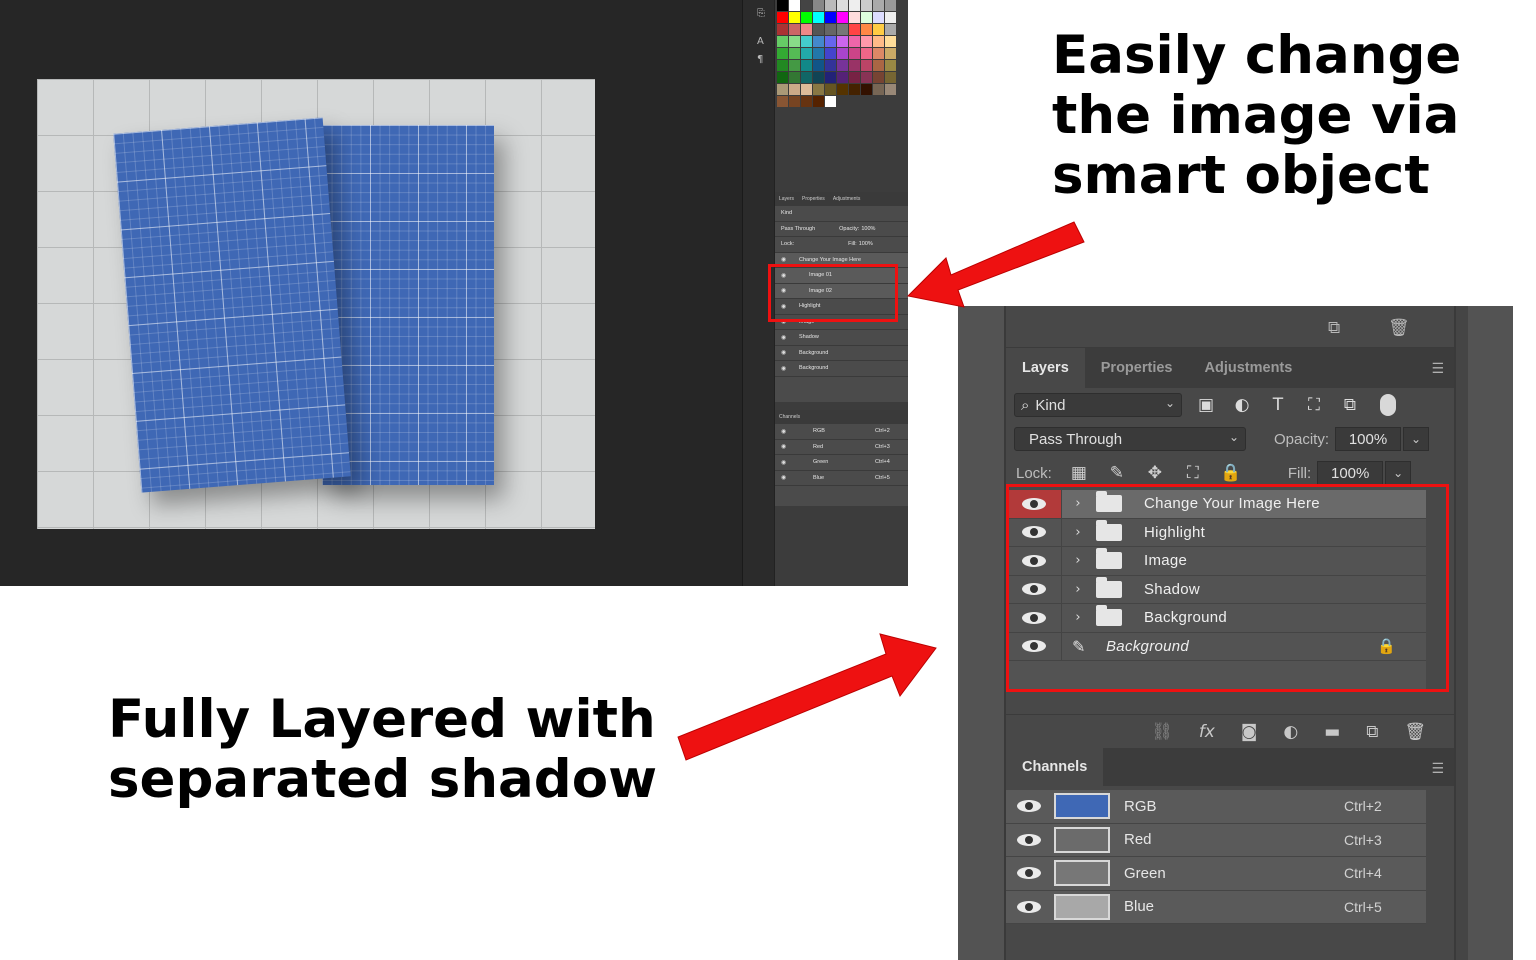 The width and height of the screenshot is (1536, 960). What do you see at coordinates (1437, 369) in the screenshot?
I see `panel-menu-icon: ☰` at bounding box center [1437, 369].